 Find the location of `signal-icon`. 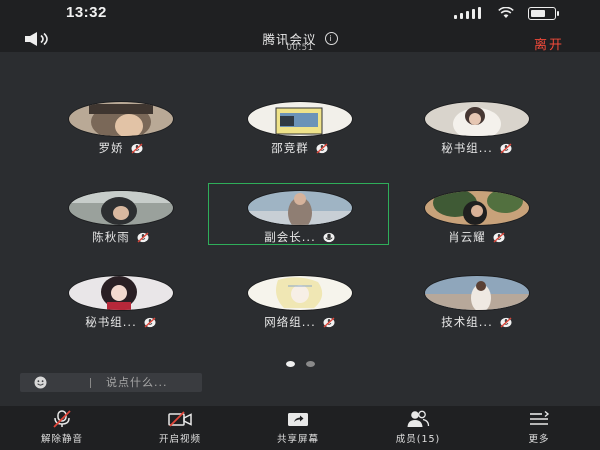

signal-icon is located at coordinates (469, 13).